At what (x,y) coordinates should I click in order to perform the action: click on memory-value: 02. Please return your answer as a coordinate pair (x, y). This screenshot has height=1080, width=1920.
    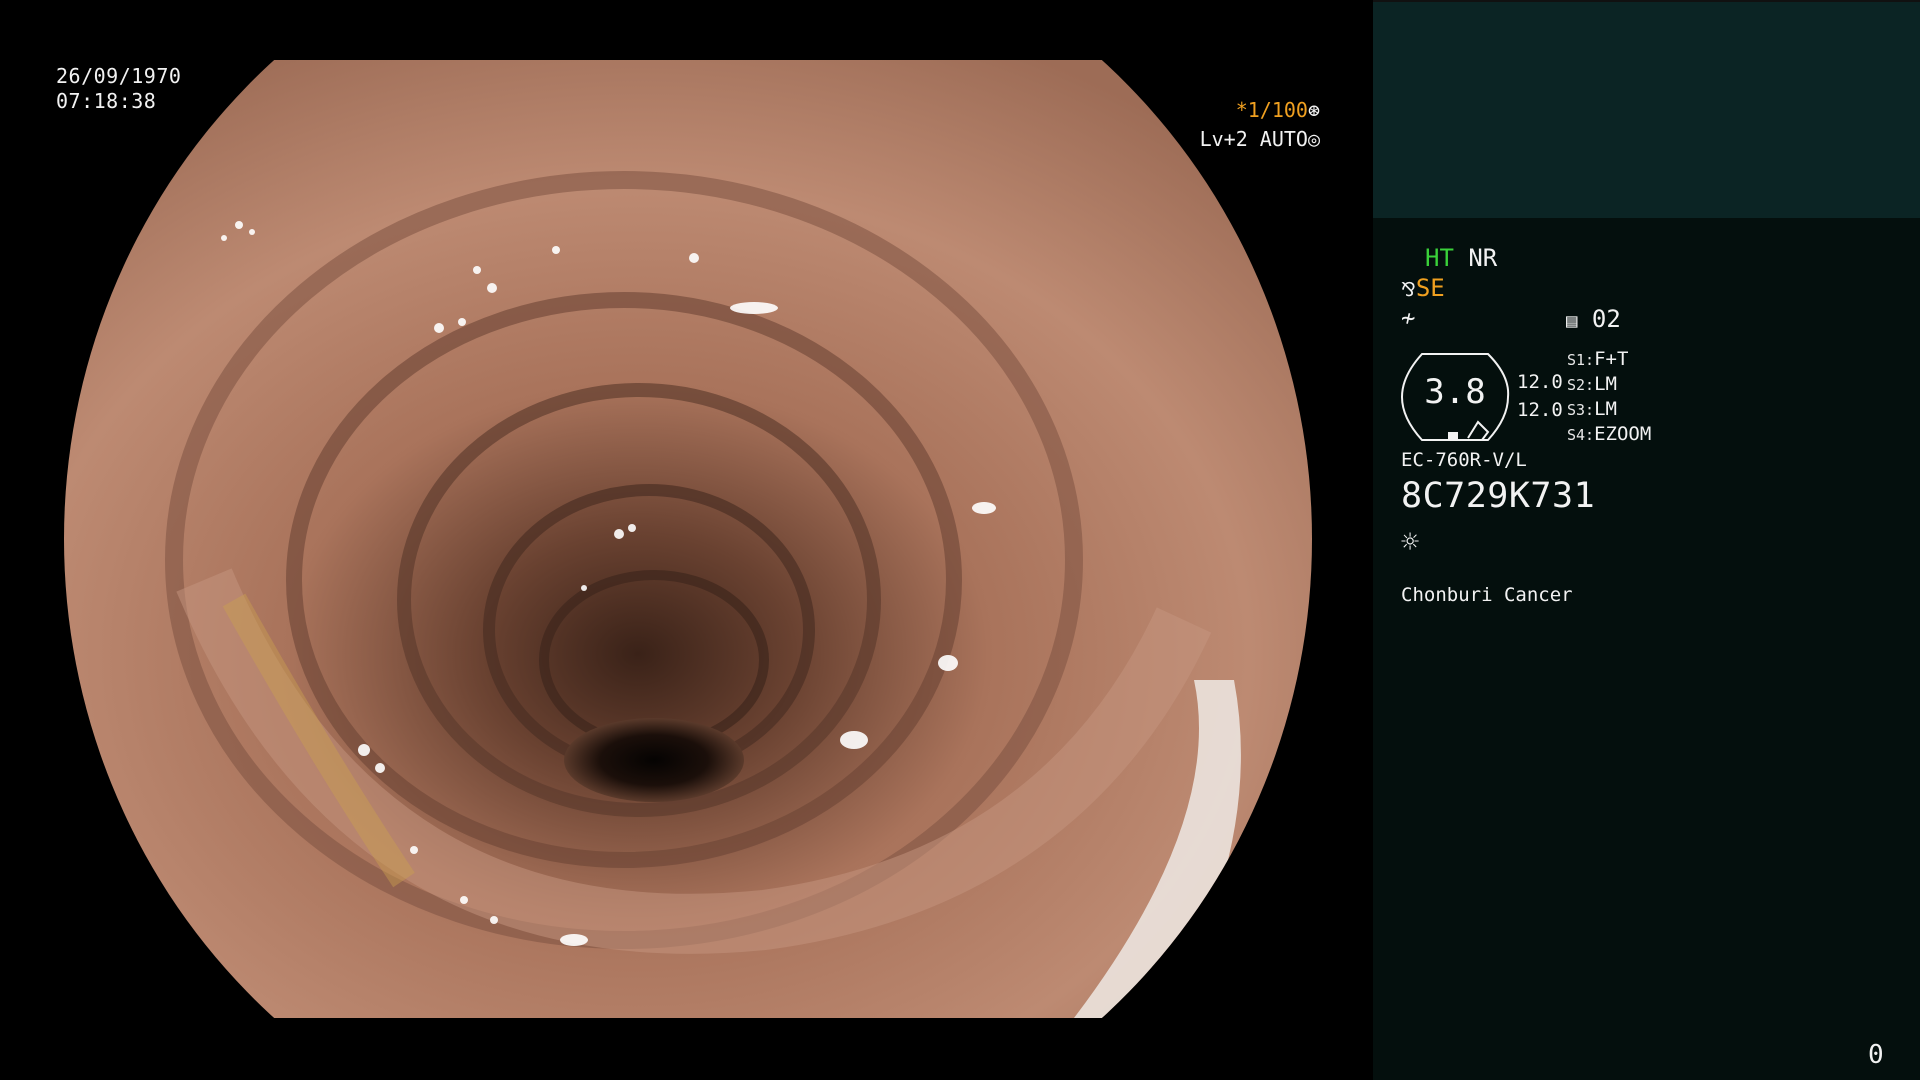
    Looking at the image, I should click on (1606, 319).